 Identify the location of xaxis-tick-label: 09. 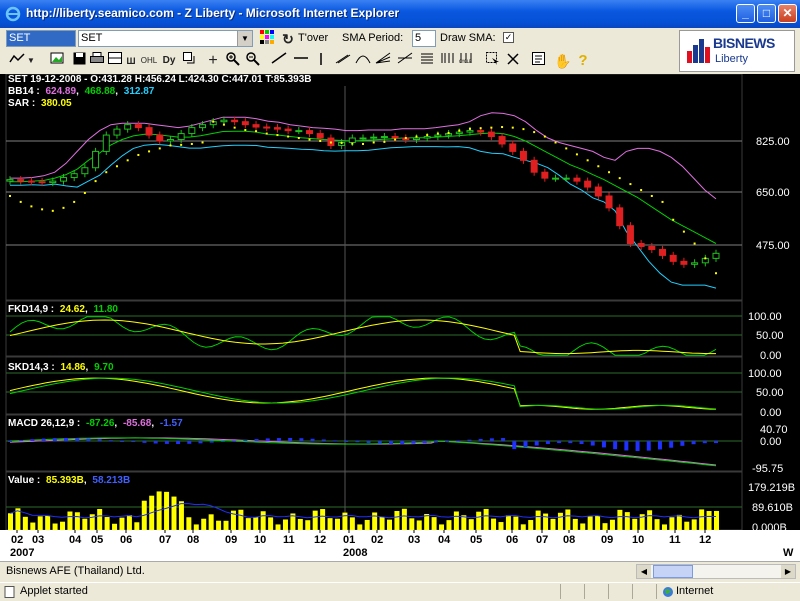
(231, 540).